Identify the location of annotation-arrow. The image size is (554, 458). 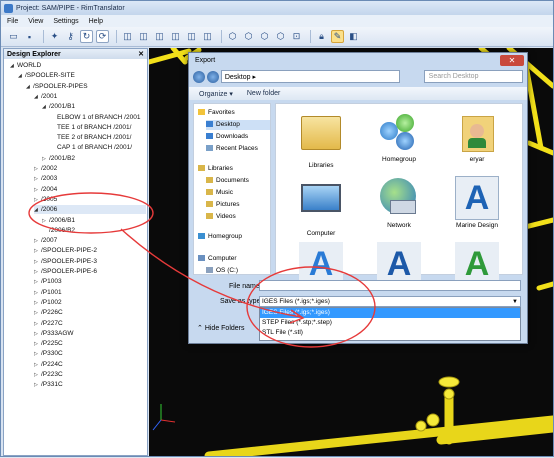
(211, 273).